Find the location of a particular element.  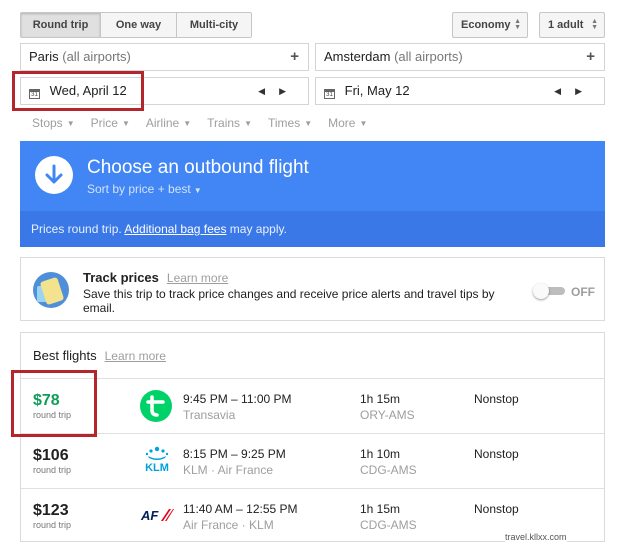

origin-field: Paris (all airports) + is located at coordinates (164, 57).